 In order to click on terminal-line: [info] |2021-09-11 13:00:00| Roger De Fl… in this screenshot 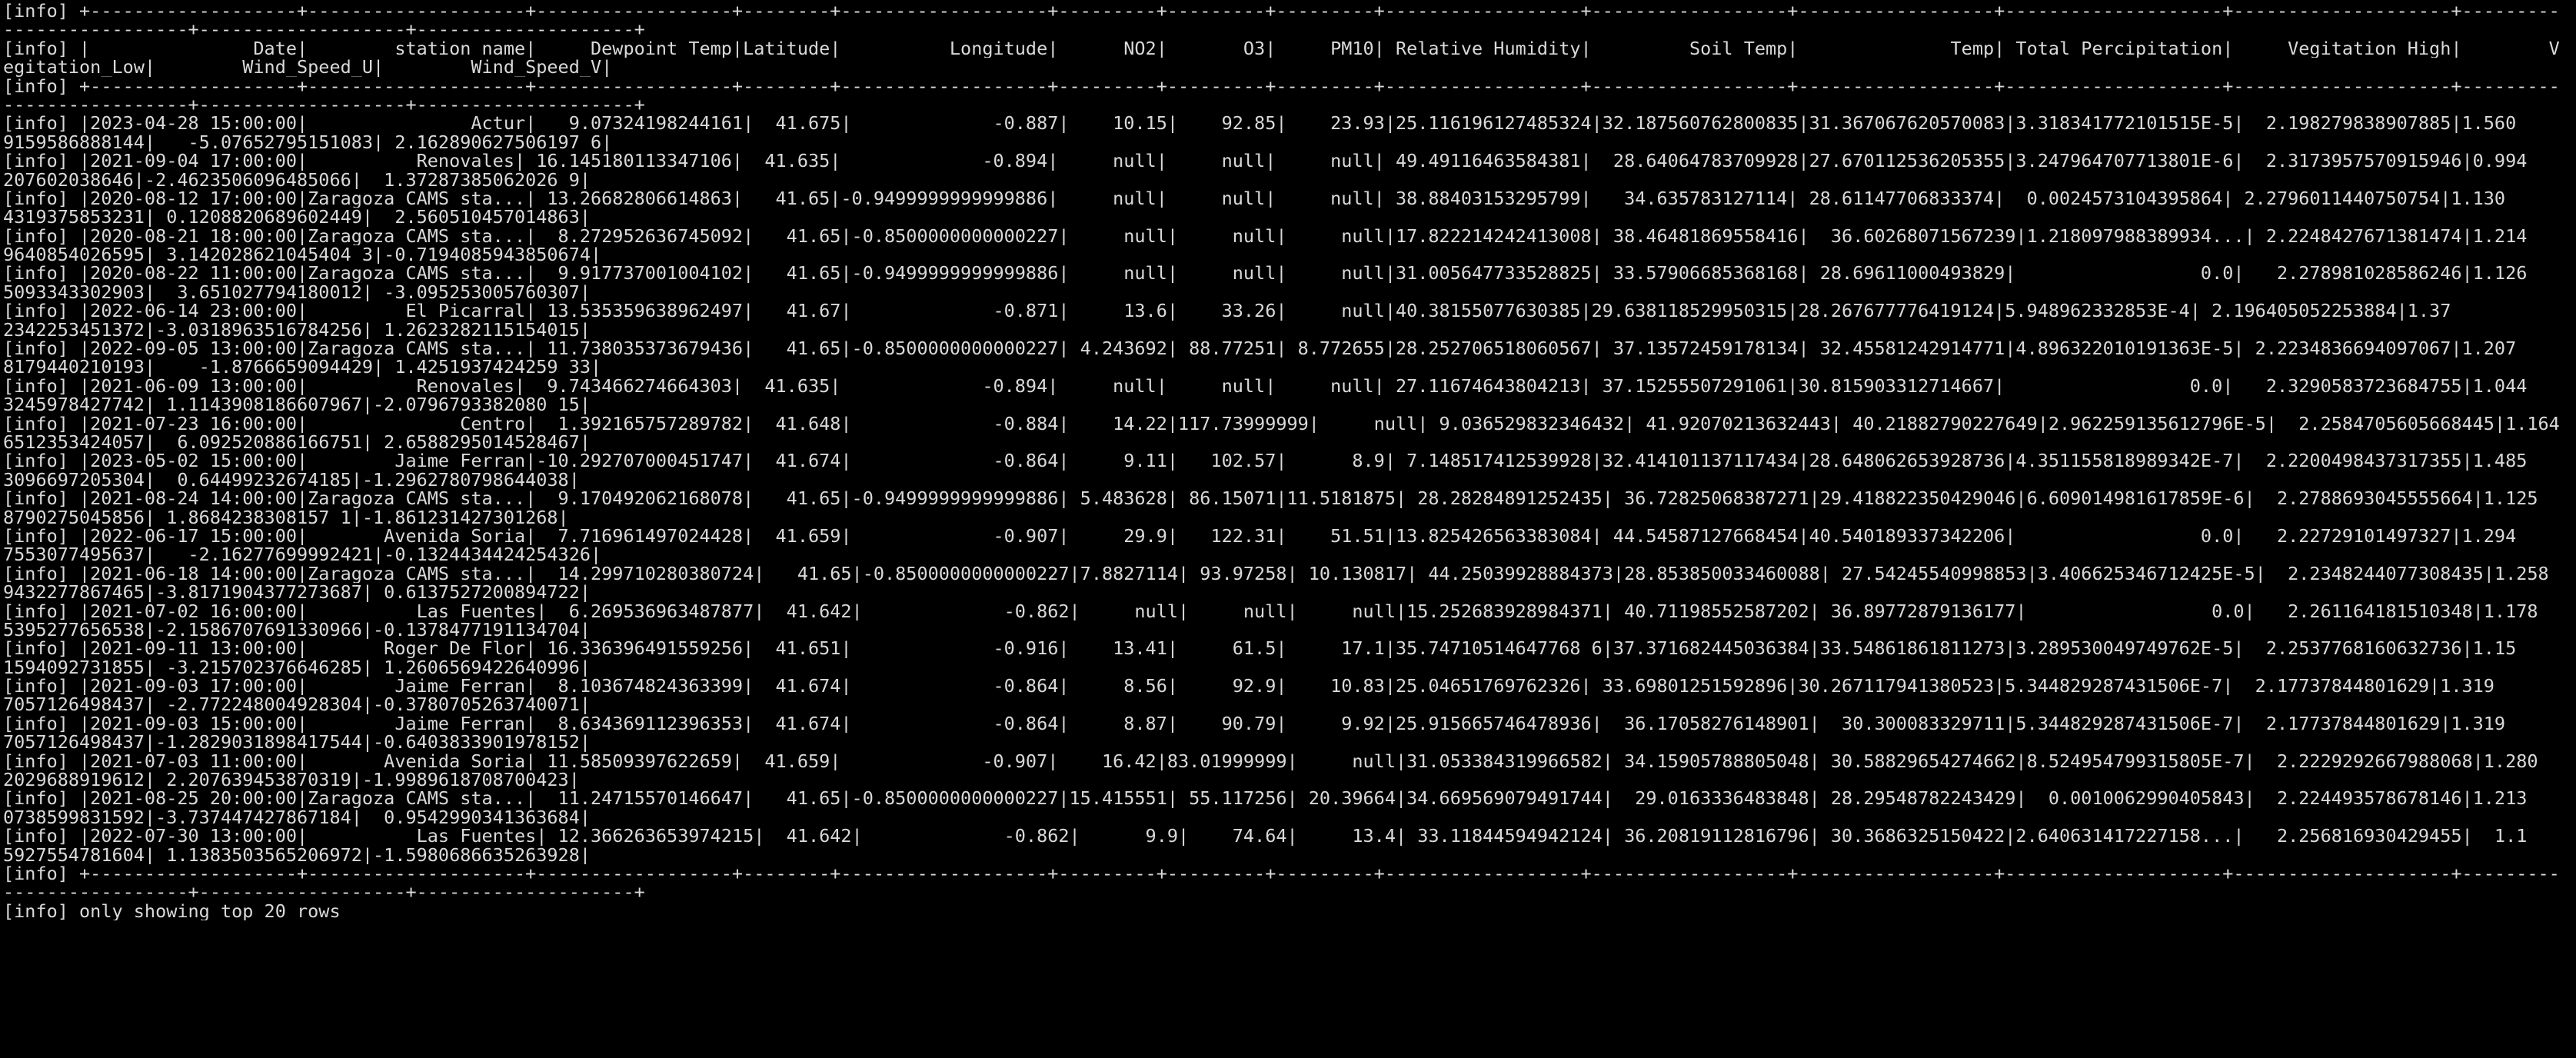, I will do `click(1260, 648)`.